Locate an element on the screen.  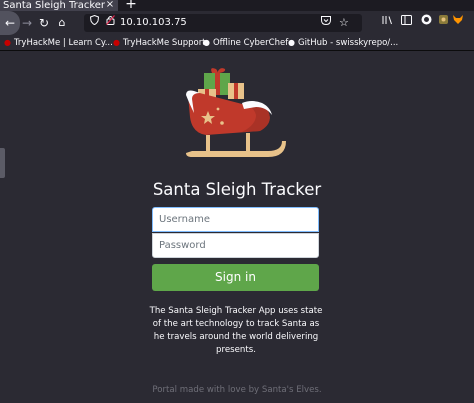
password-input is located at coordinates (235, 245).